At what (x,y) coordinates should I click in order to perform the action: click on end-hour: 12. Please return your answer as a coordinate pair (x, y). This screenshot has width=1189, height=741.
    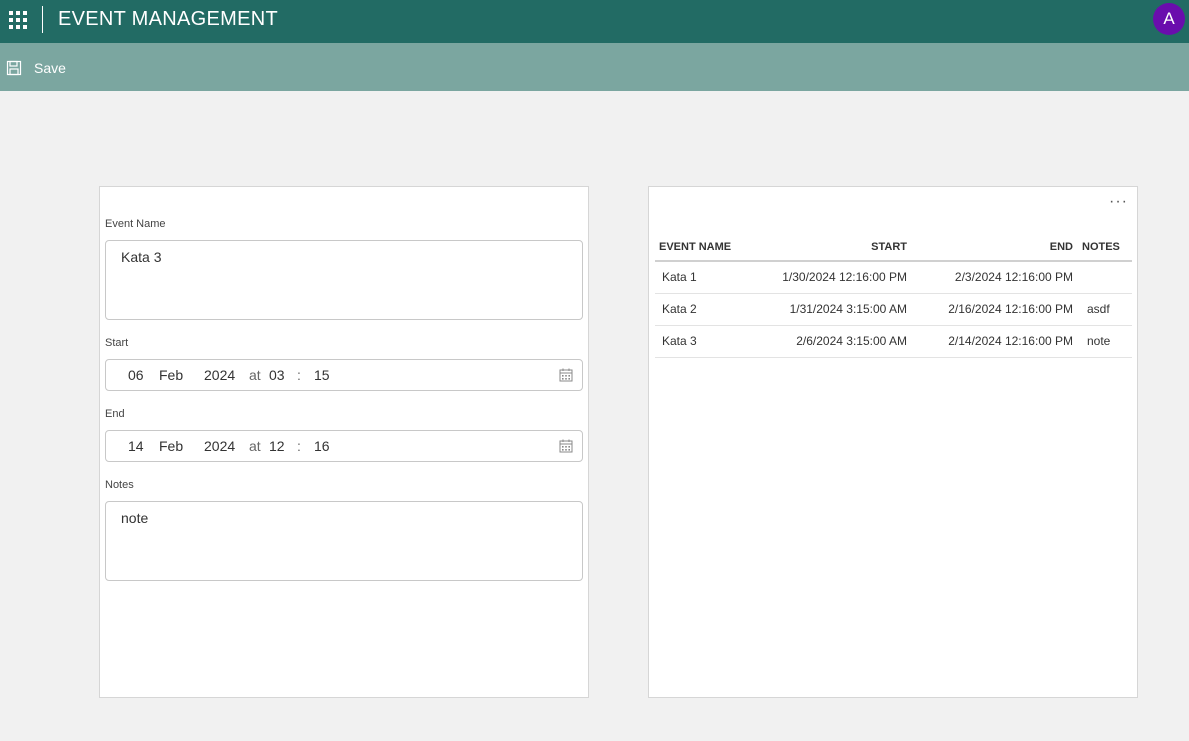
    Looking at the image, I should click on (277, 446).